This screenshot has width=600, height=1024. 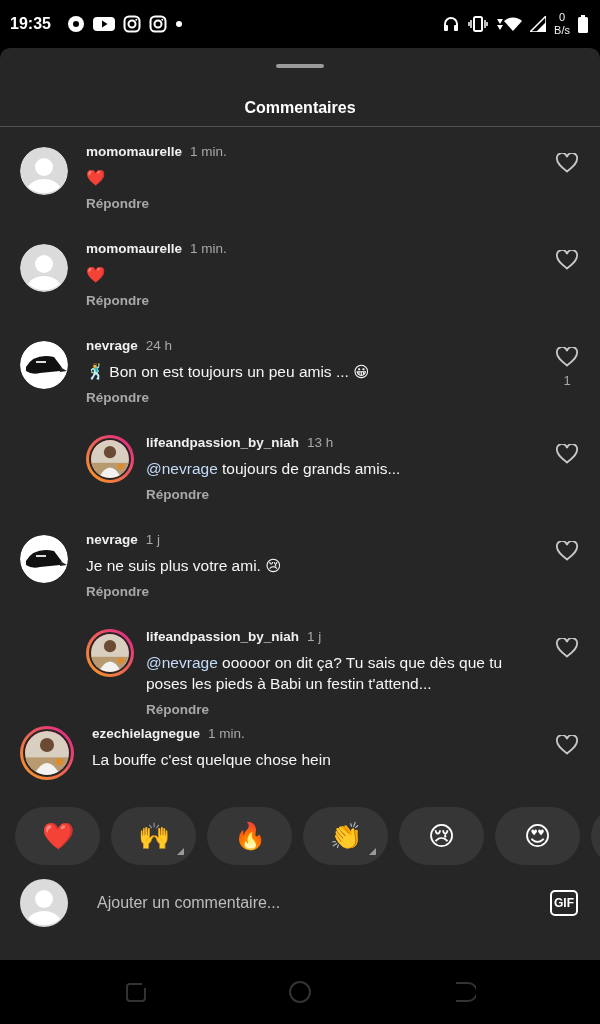 I want to click on drag-handle, so click(x=300, y=66).